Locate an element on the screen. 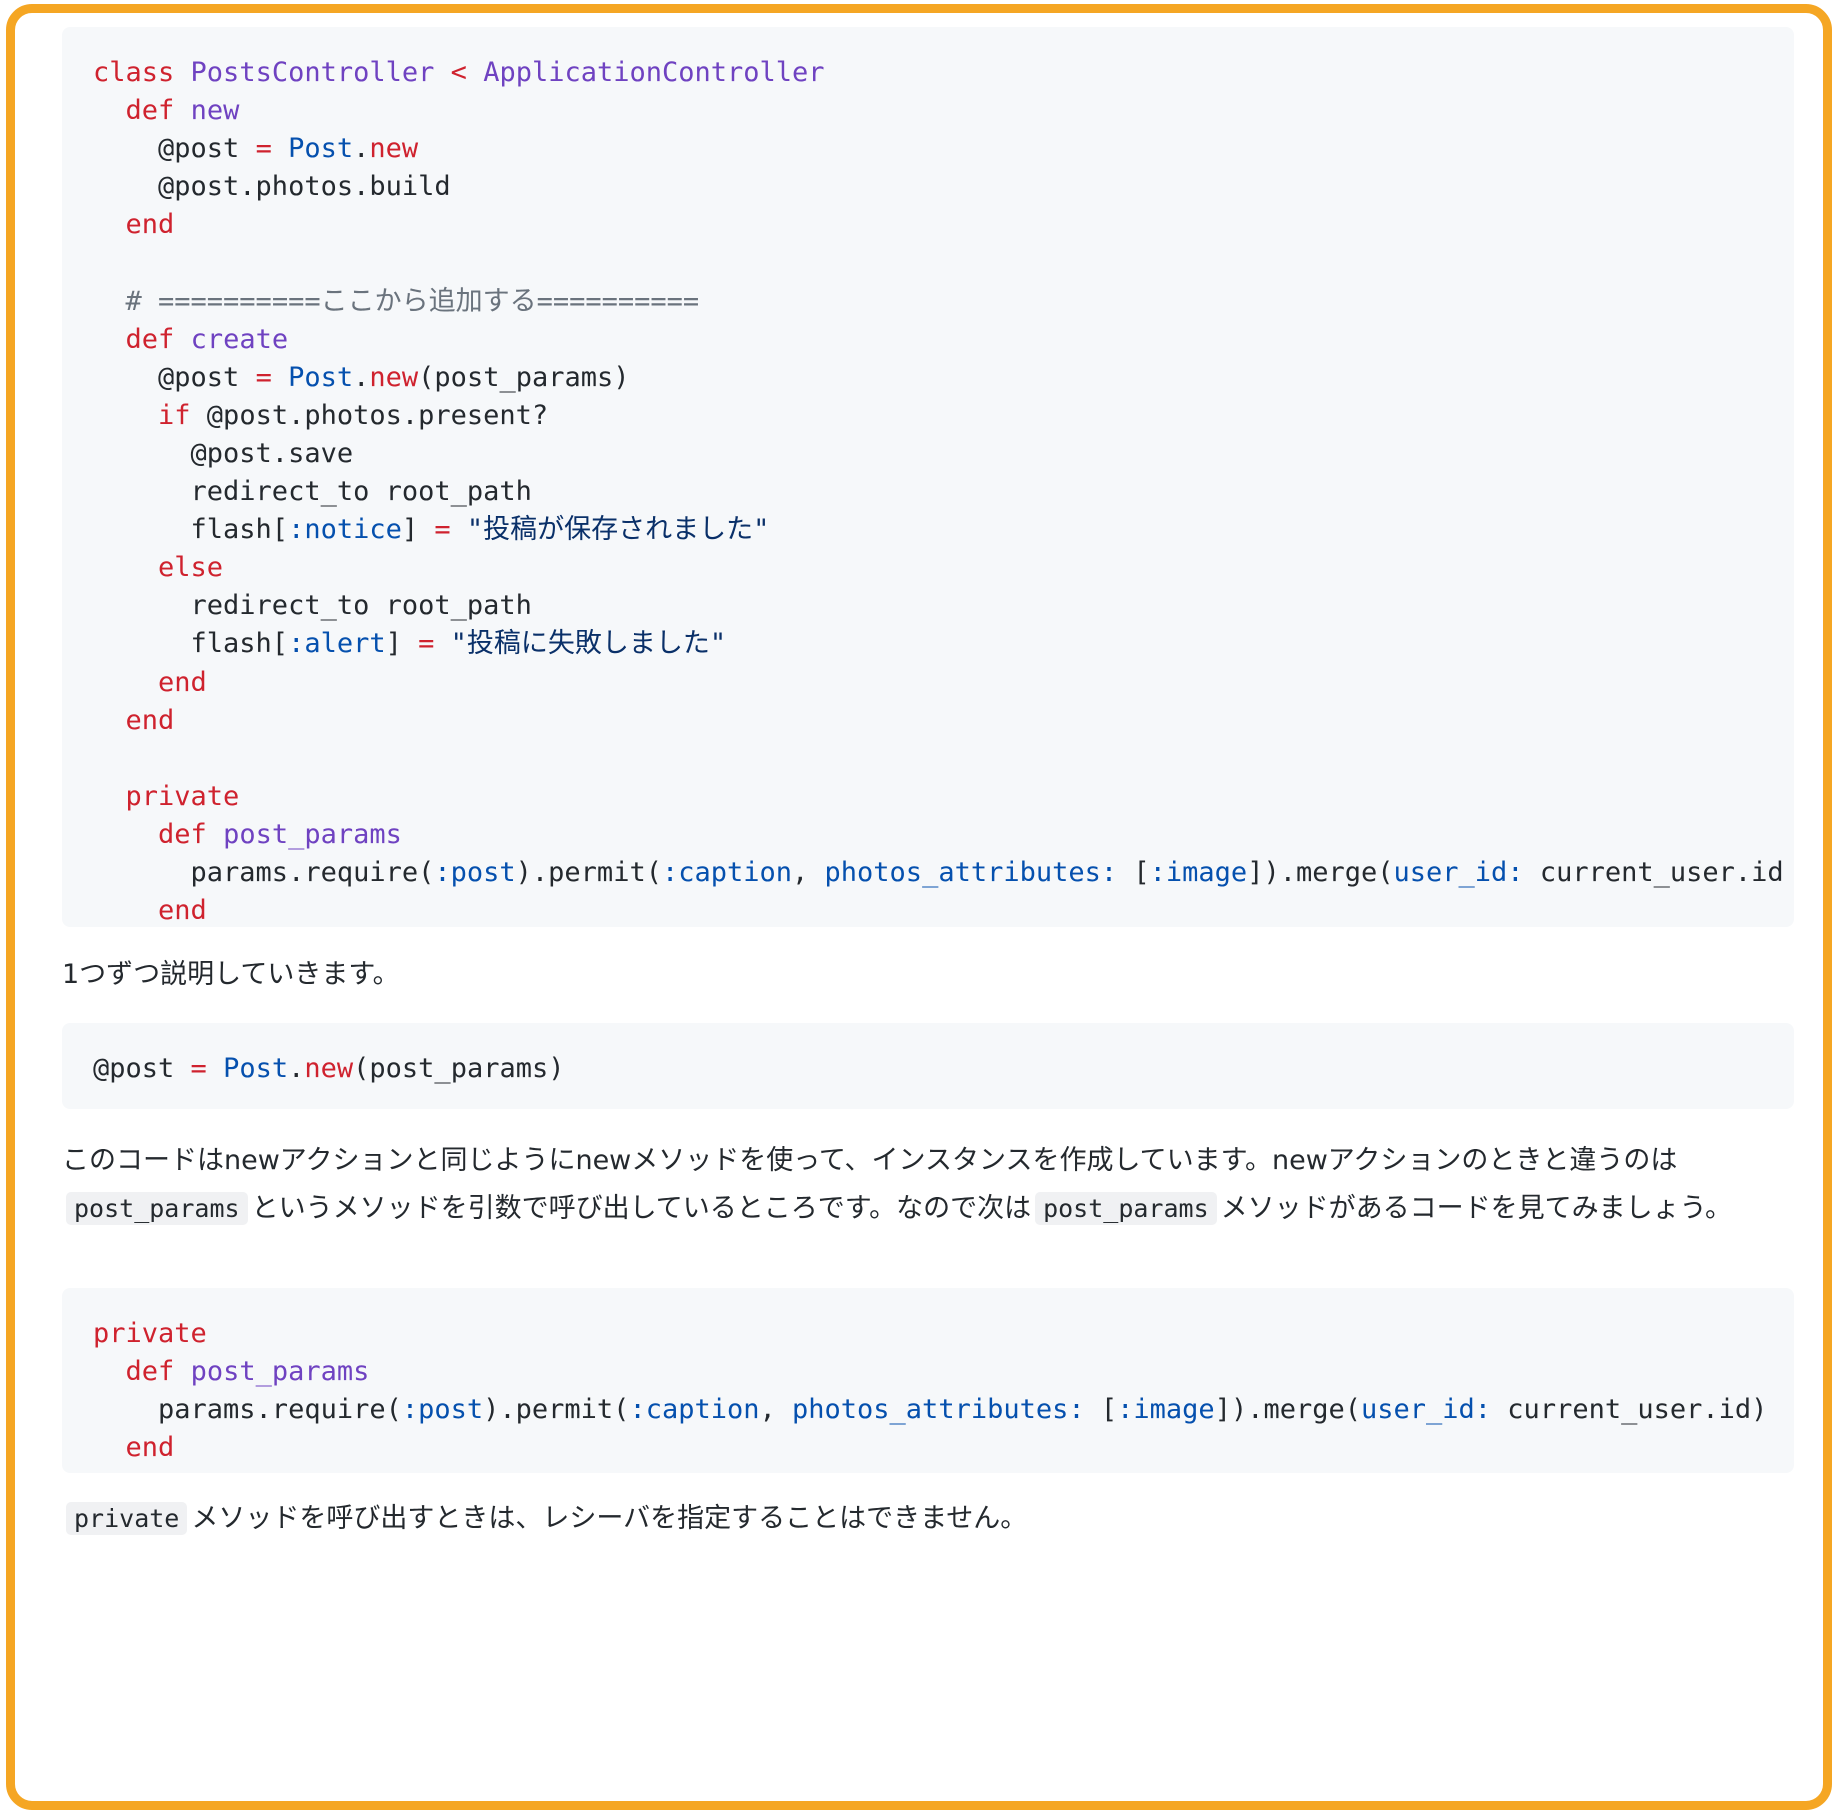 Image resolution: width=1834 pixels, height=1810 pixels. code-token: create is located at coordinates (239, 339).